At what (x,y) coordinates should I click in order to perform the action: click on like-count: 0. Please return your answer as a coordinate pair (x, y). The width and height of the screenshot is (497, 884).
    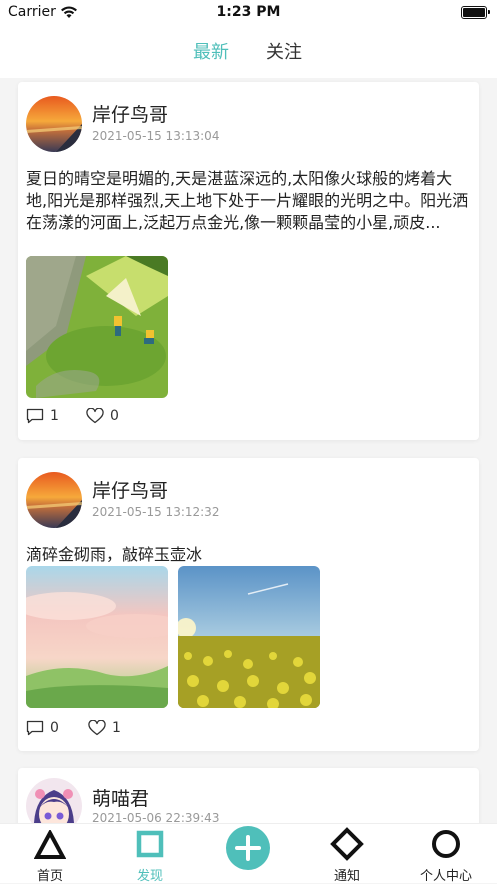
    Looking at the image, I should click on (114, 416).